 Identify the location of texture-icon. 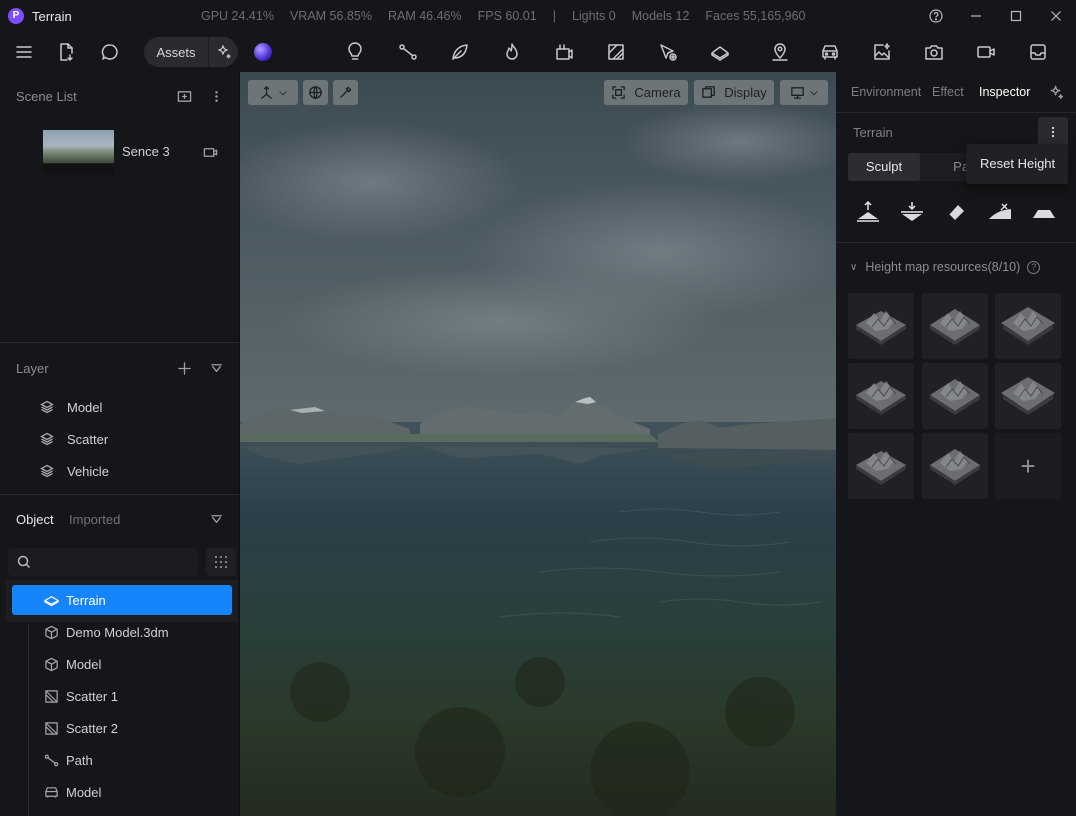
(616, 52).